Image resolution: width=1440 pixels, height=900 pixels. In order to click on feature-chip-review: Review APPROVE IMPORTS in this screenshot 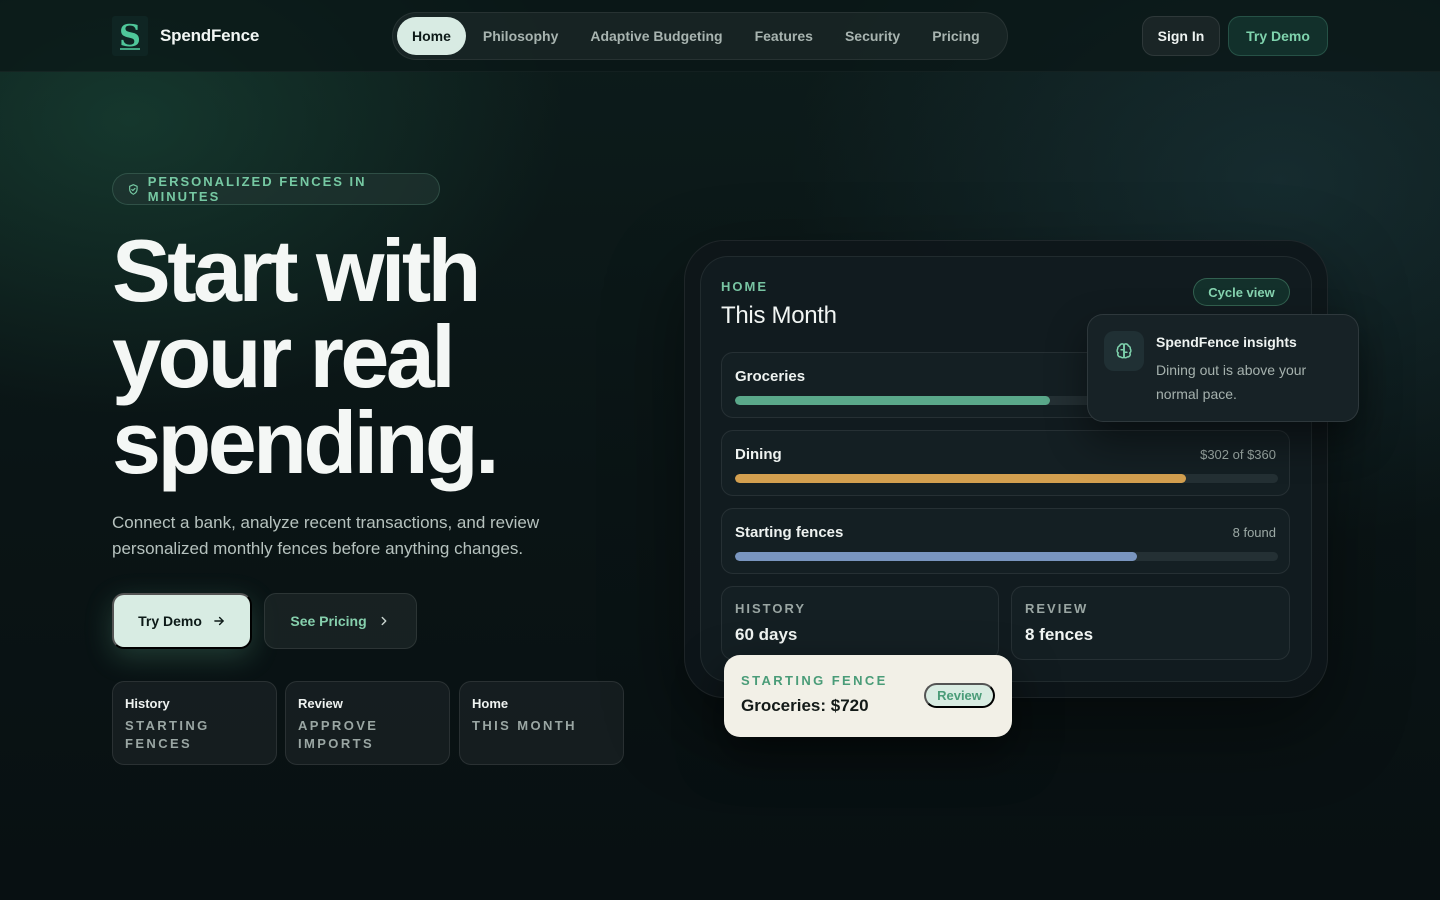, I will do `click(367, 723)`.